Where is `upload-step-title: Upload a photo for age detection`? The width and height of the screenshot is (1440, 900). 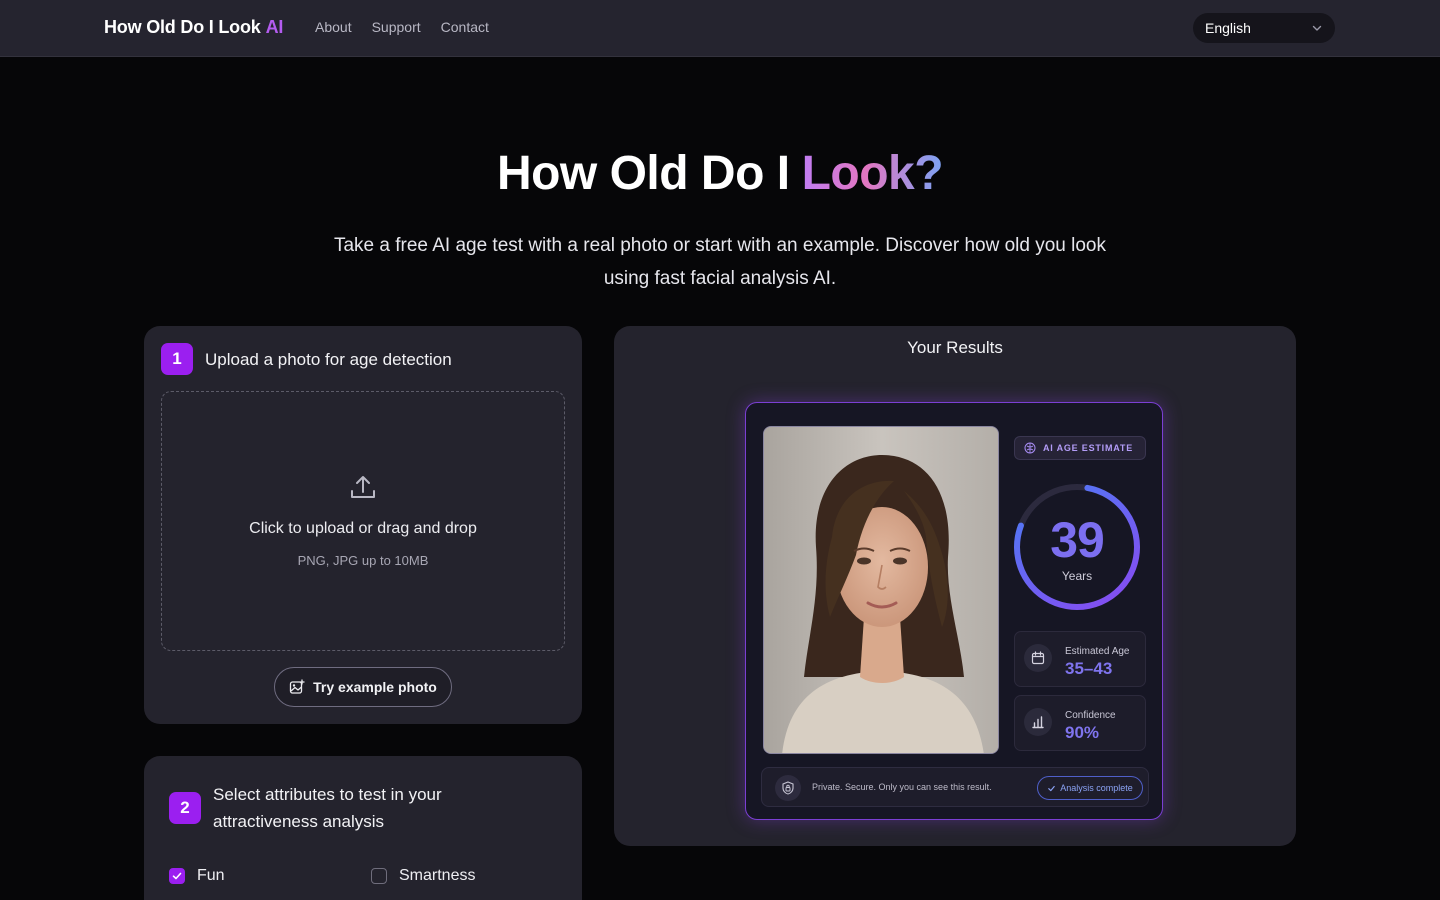
upload-step-title: Upload a photo for age detection is located at coordinates (328, 359).